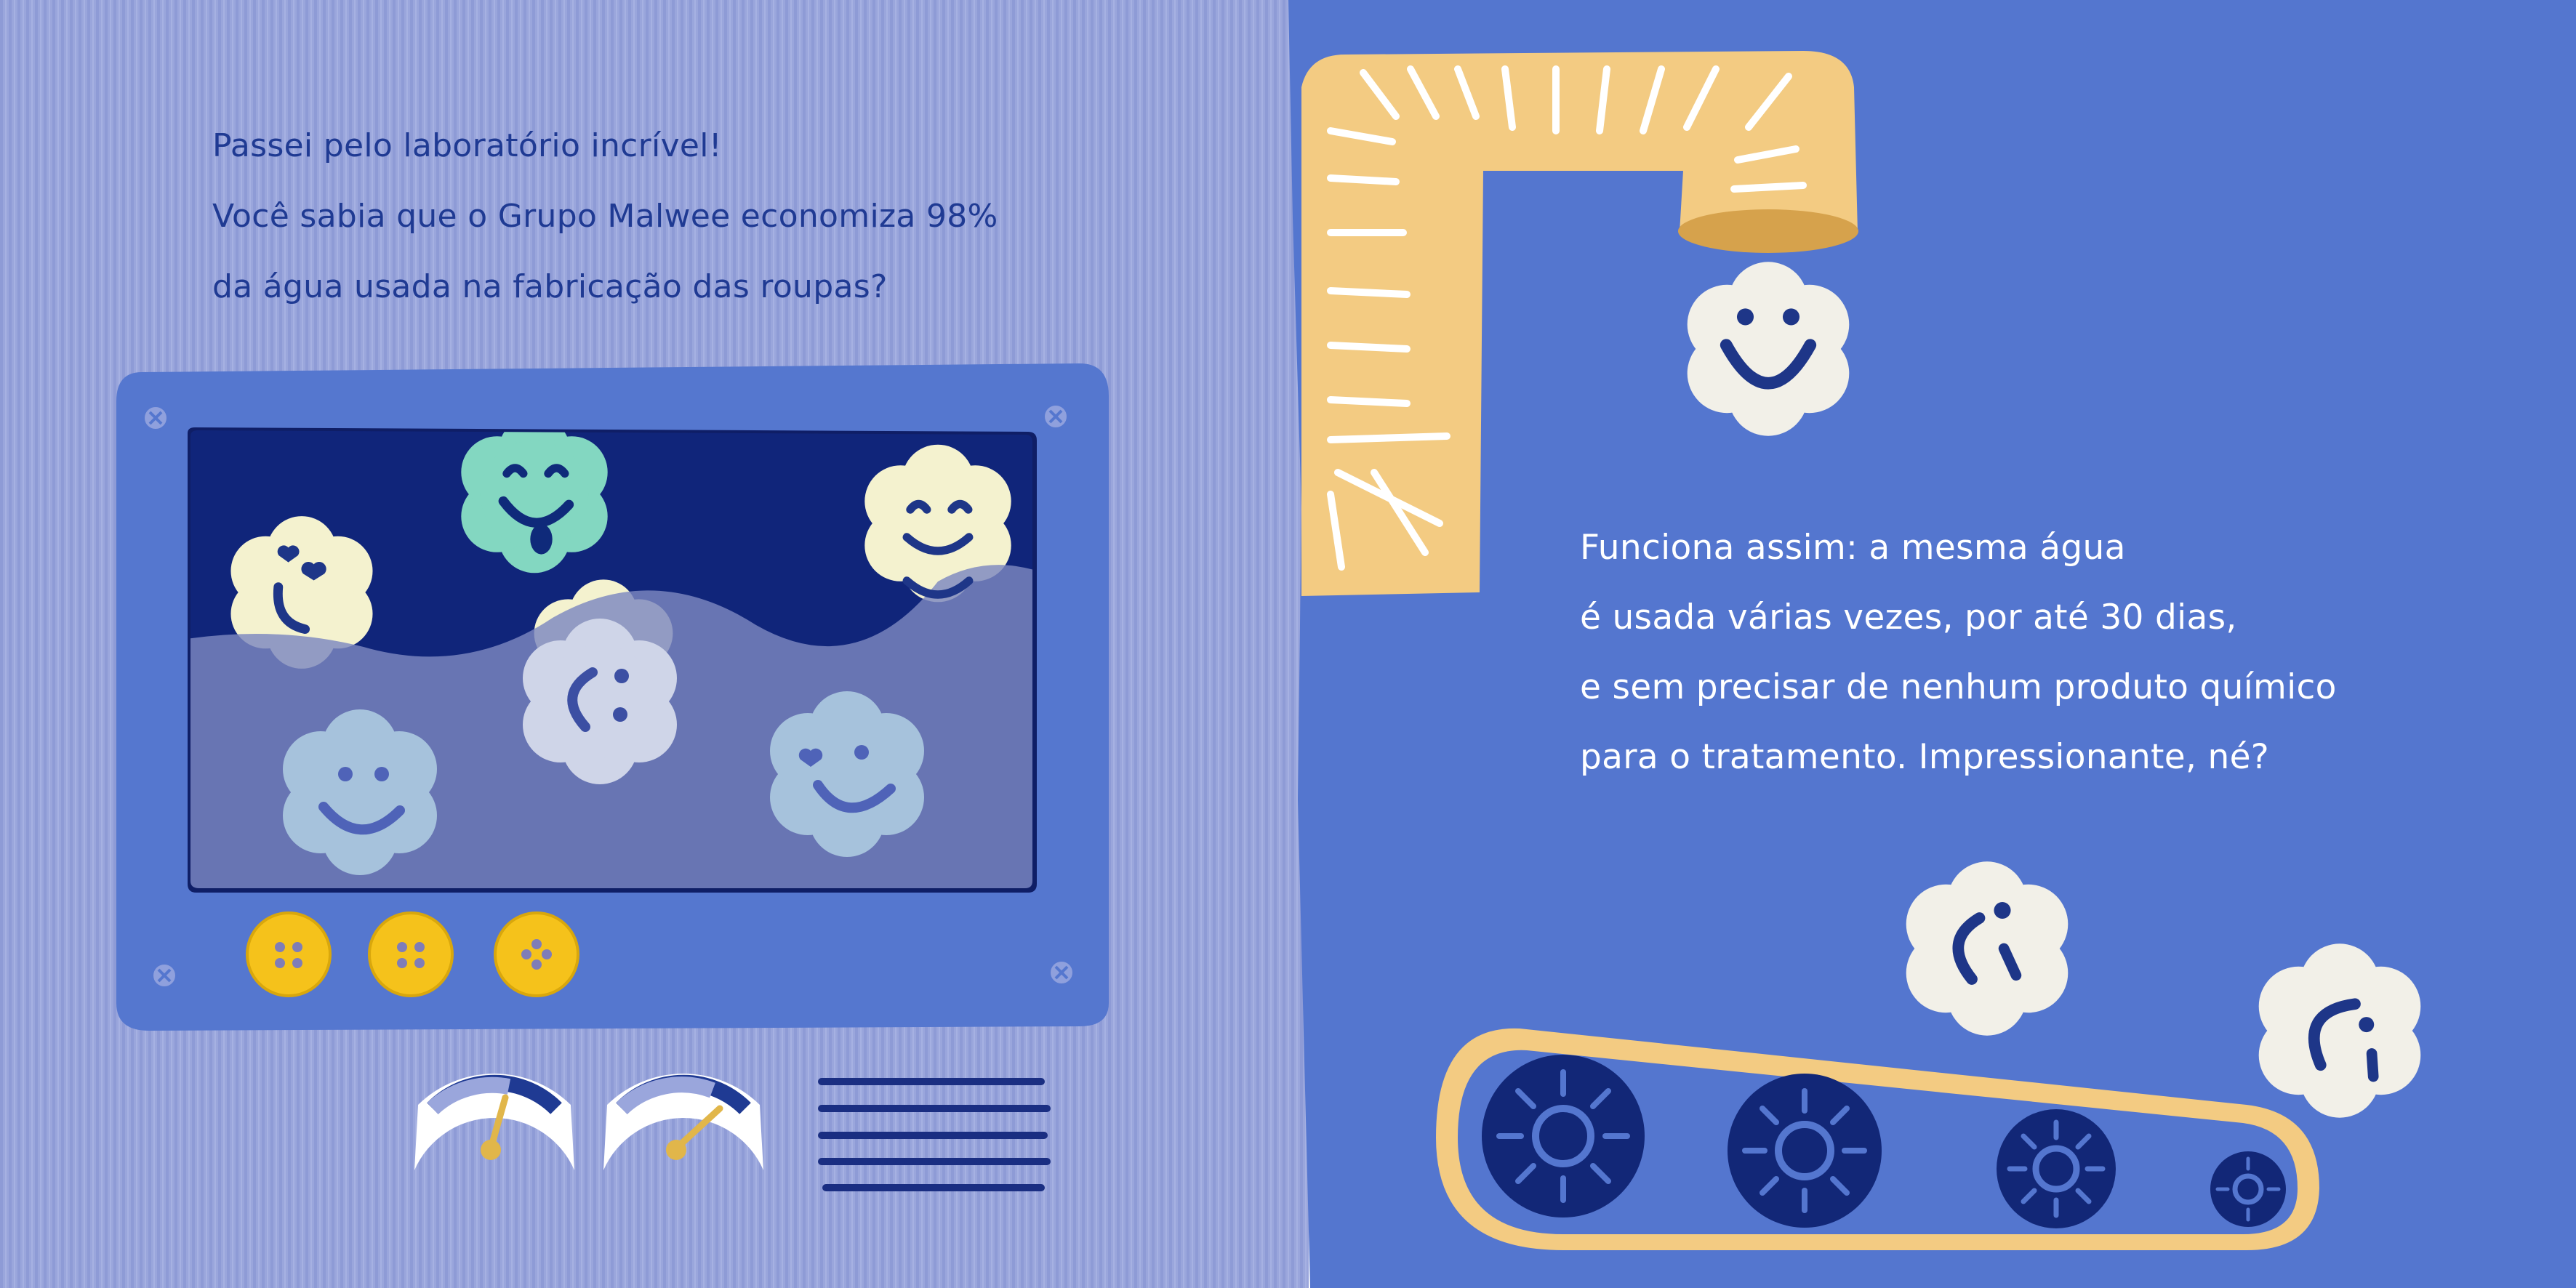 The height and width of the screenshot is (1288, 2576). What do you see at coordinates (467, 145) in the screenshot?
I see `left-text-line-1: Passei pelo laboratório incrível!` at bounding box center [467, 145].